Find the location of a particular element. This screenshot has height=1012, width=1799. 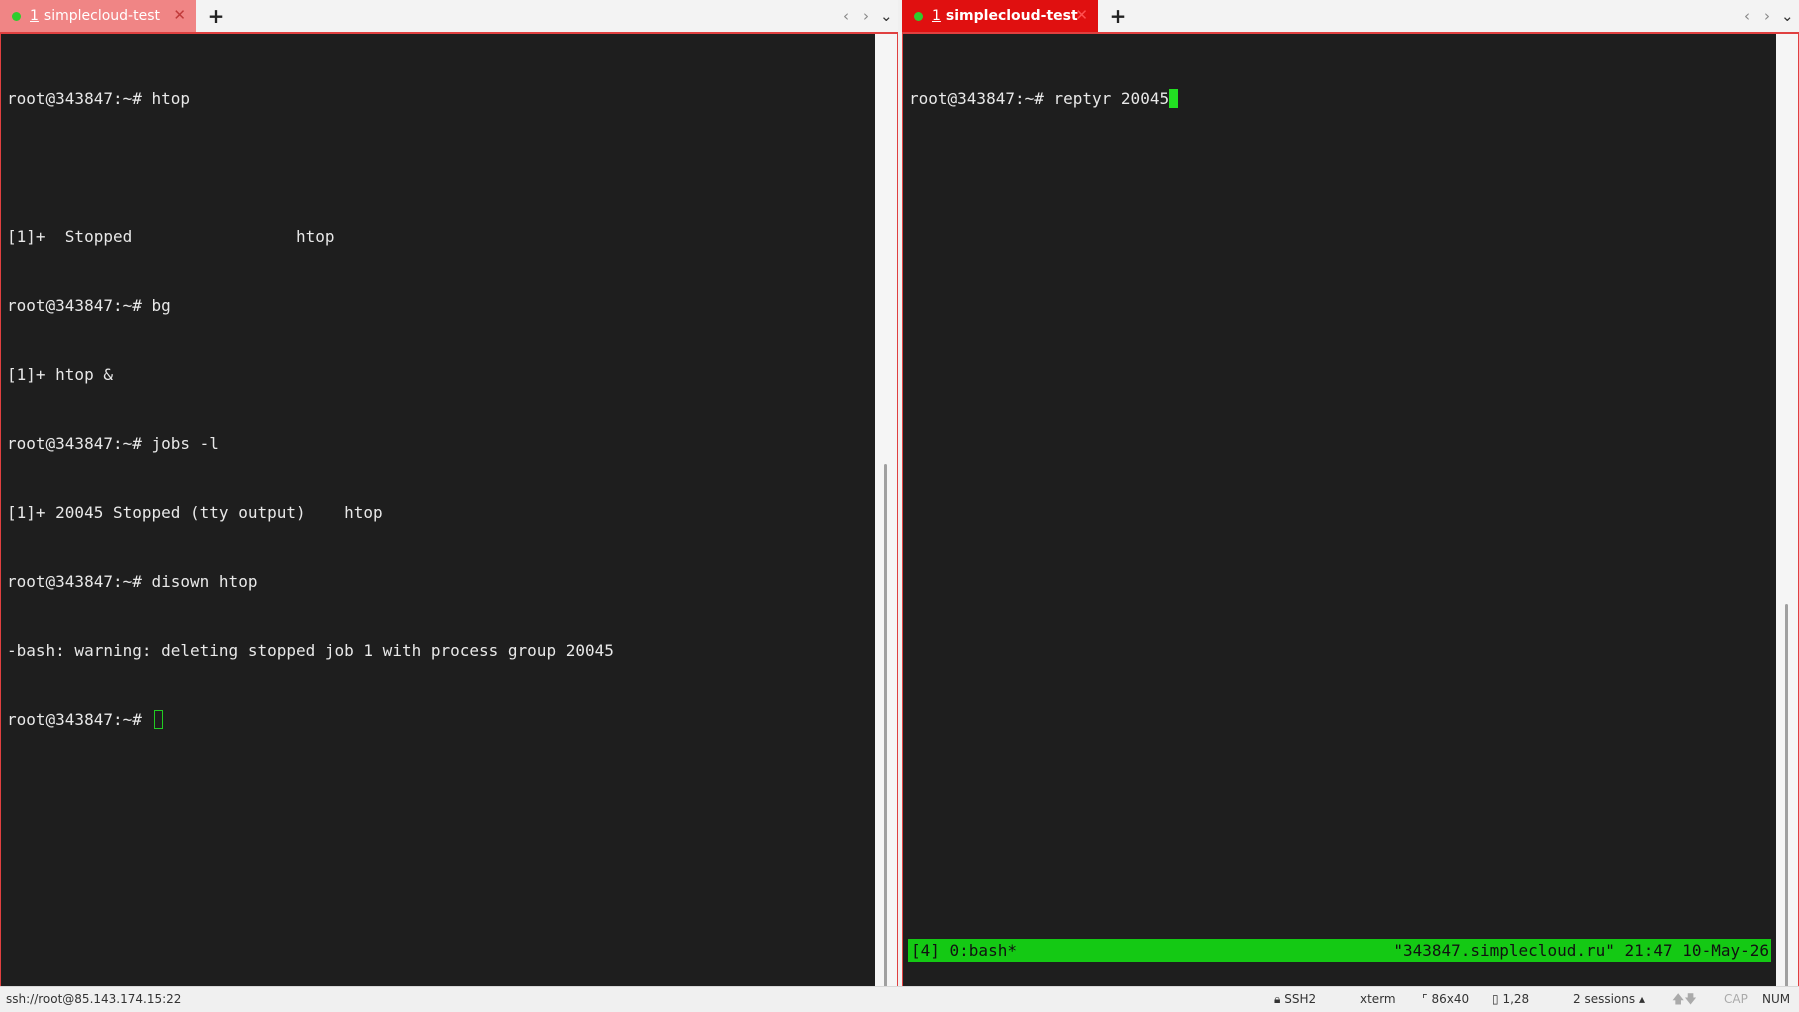

right-terminal-output: root@343847:~# reptyr 20045 is located at coordinates (1341, 98).